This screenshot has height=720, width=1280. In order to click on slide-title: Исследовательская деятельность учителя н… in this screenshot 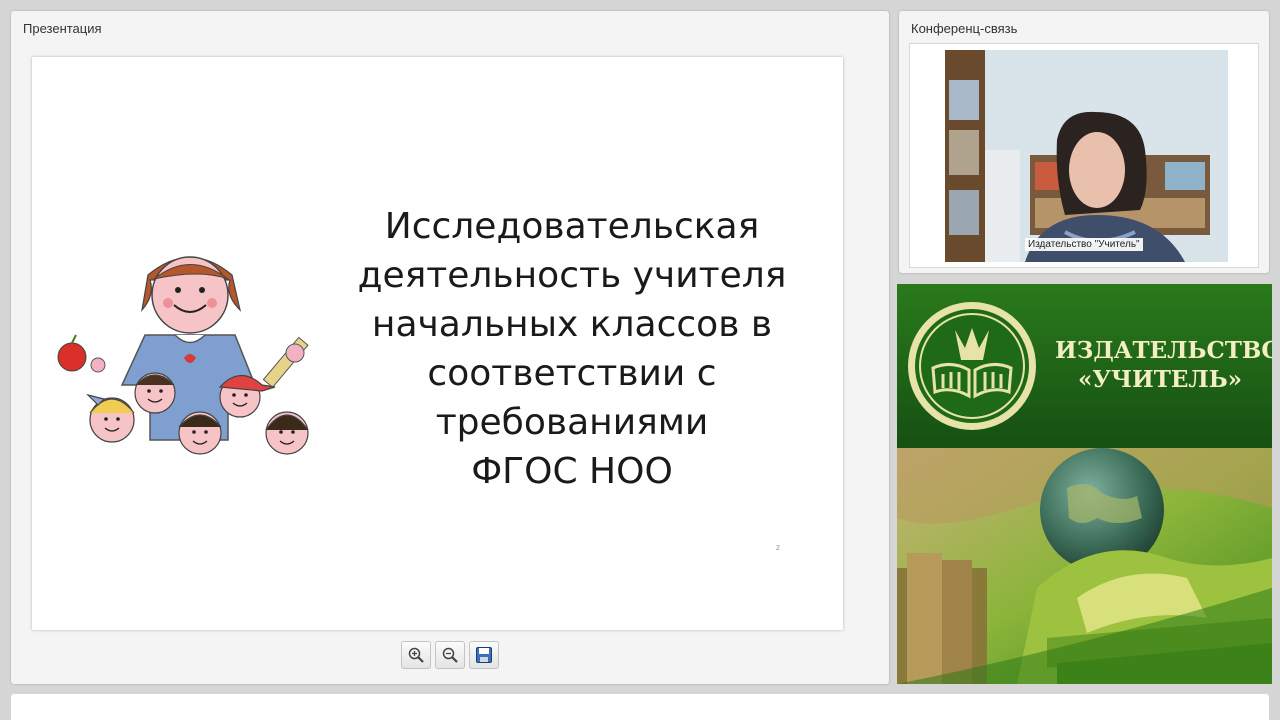, I will do `click(572, 349)`.